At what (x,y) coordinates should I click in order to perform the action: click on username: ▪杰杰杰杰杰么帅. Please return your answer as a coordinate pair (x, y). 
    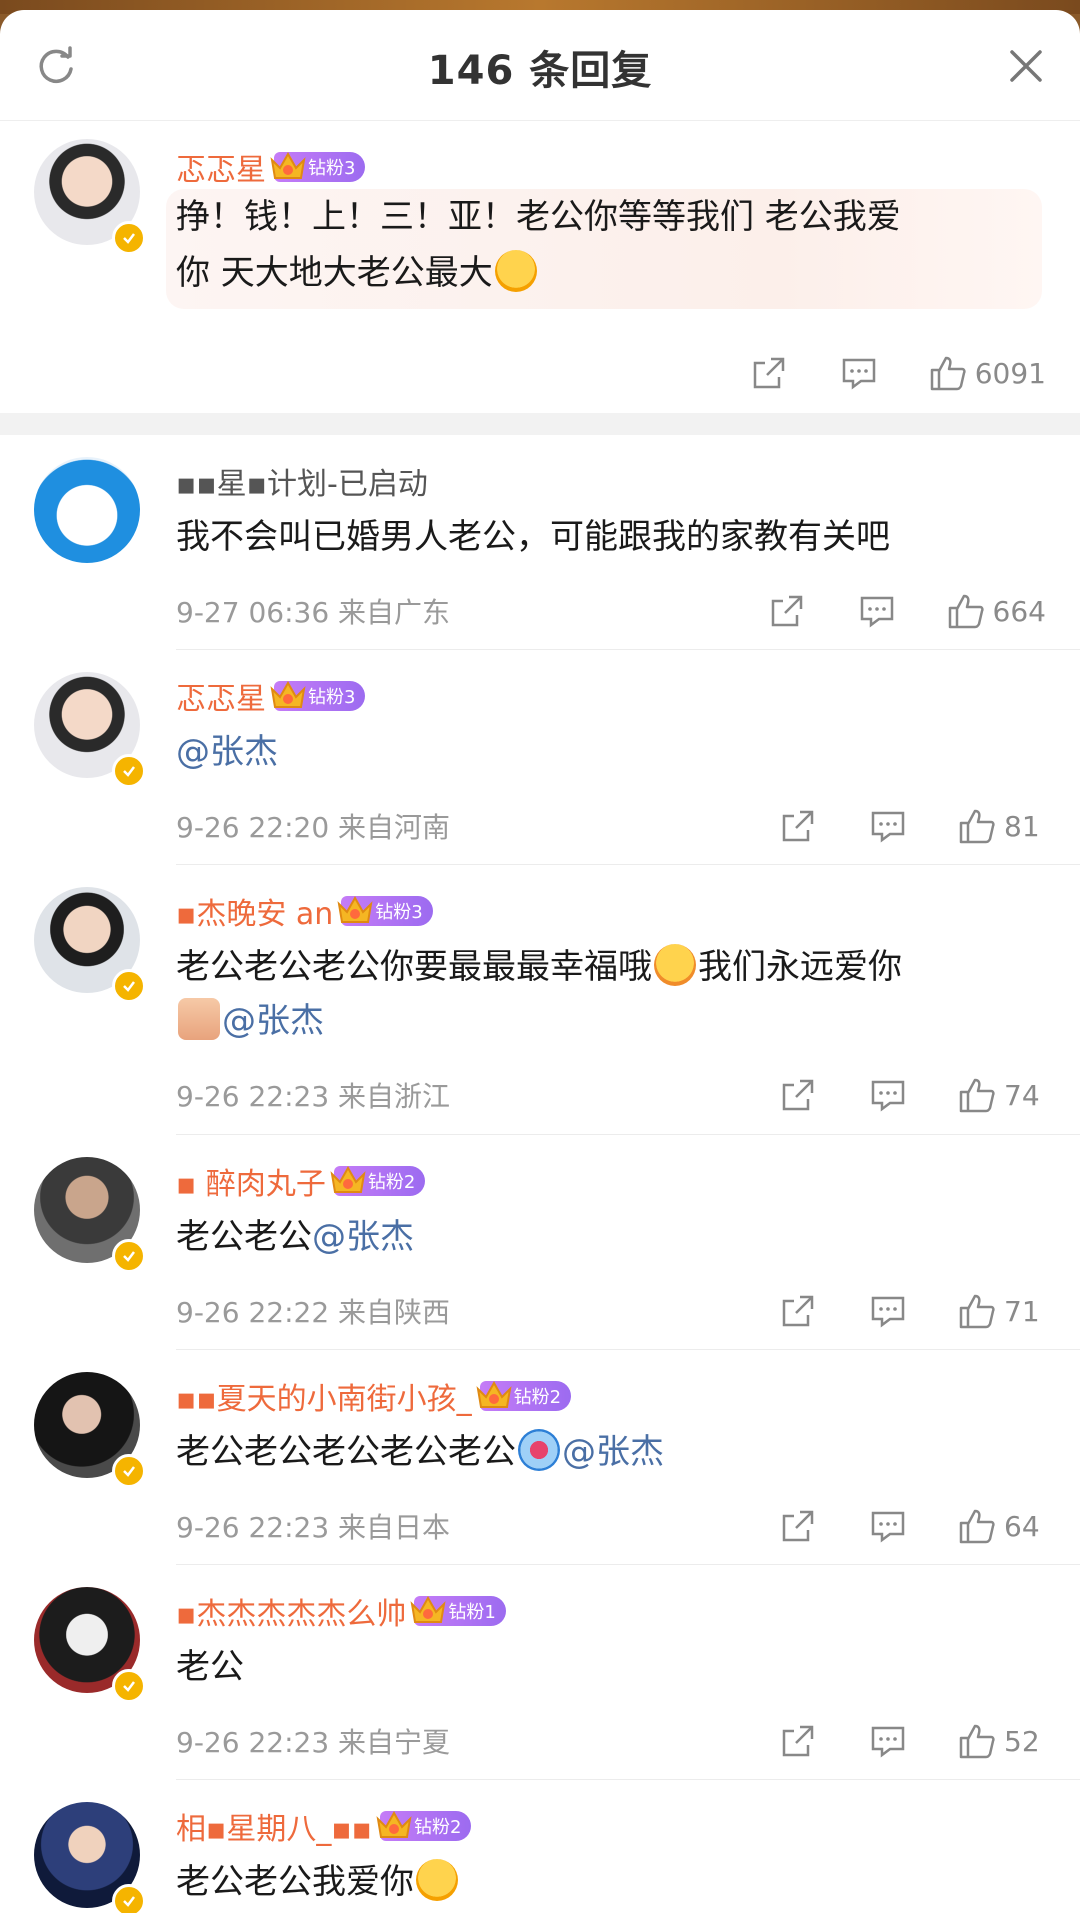
    Looking at the image, I should click on (291, 1611).